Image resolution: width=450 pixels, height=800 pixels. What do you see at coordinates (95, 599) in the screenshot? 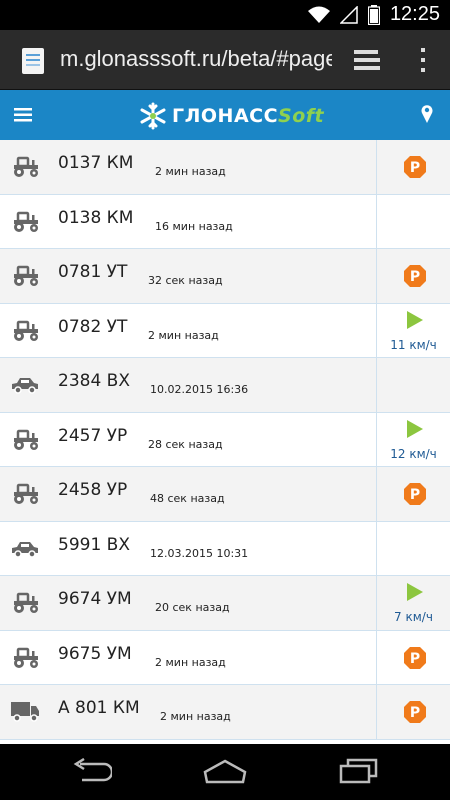
I see `vehicle-plate: 9674 УМ` at bounding box center [95, 599].